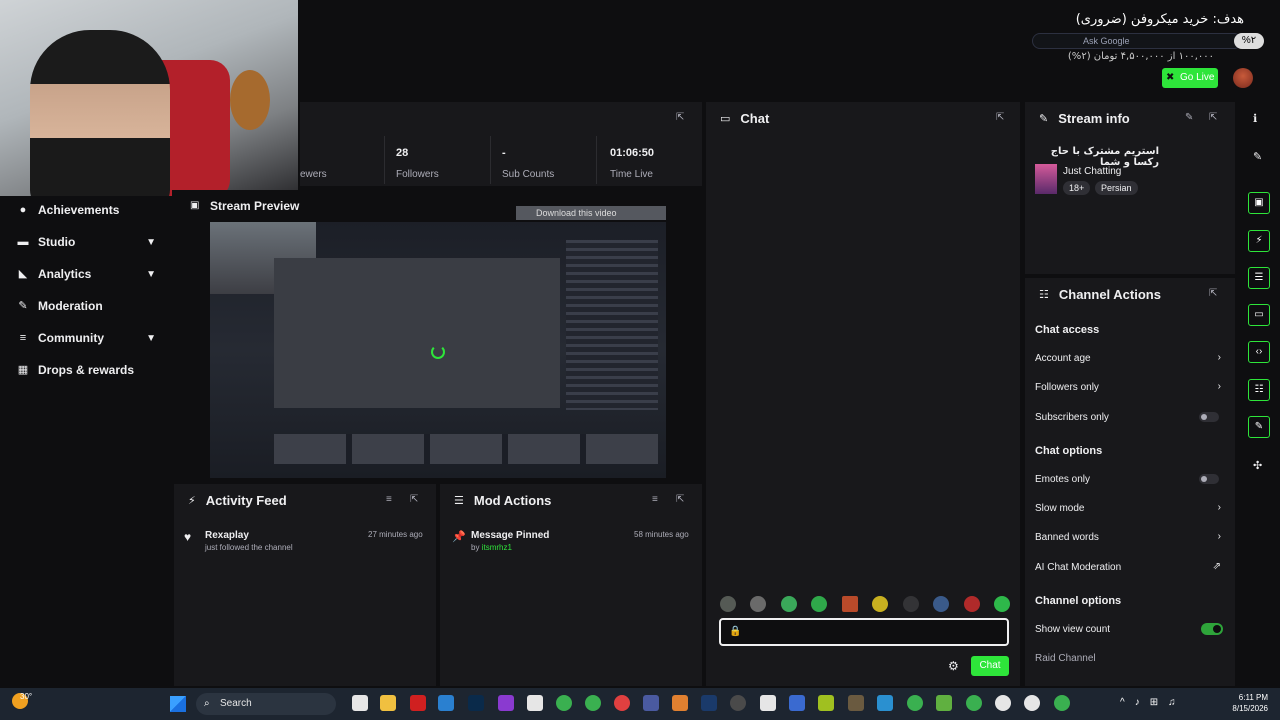  Describe the element at coordinates (1130, 118) in the screenshot. I see `stream-info-header: ✎ Stream info` at that location.